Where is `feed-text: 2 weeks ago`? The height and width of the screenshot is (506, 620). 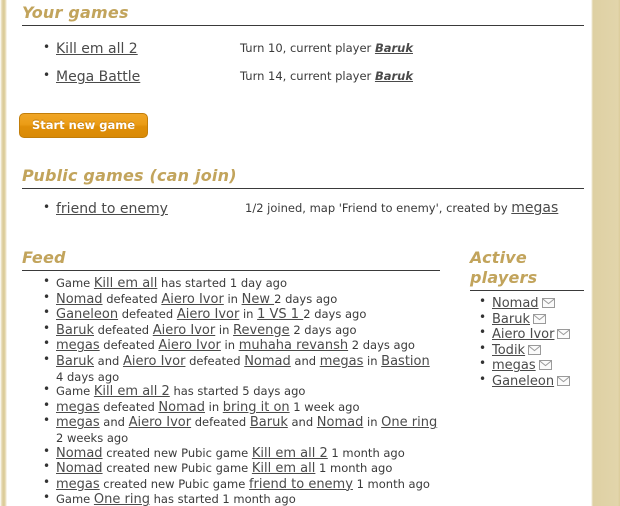
feed-text: 2 weeks ago is located at coordinates (92, 437).